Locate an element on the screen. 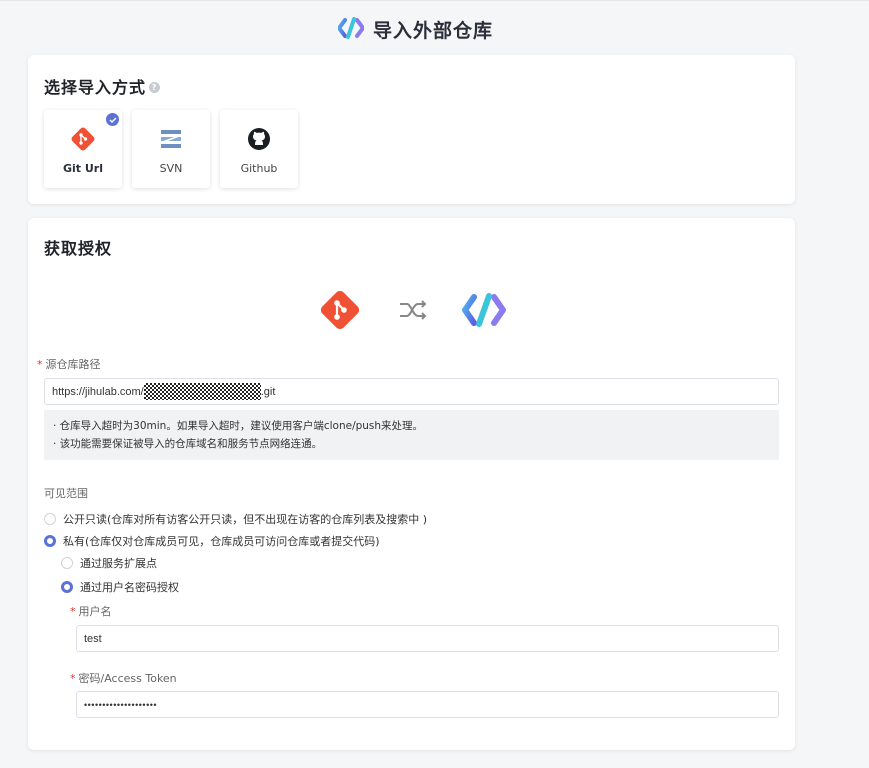  method-label: SVN is located at coordinates (171, 168).